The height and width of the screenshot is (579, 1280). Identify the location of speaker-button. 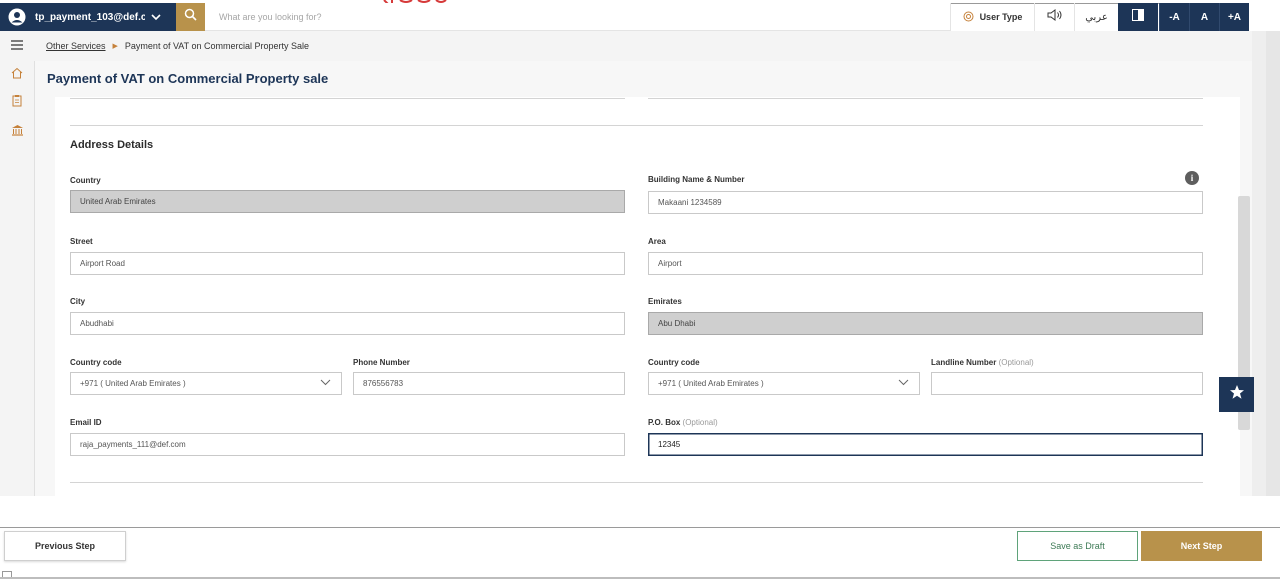
(1054, 17).